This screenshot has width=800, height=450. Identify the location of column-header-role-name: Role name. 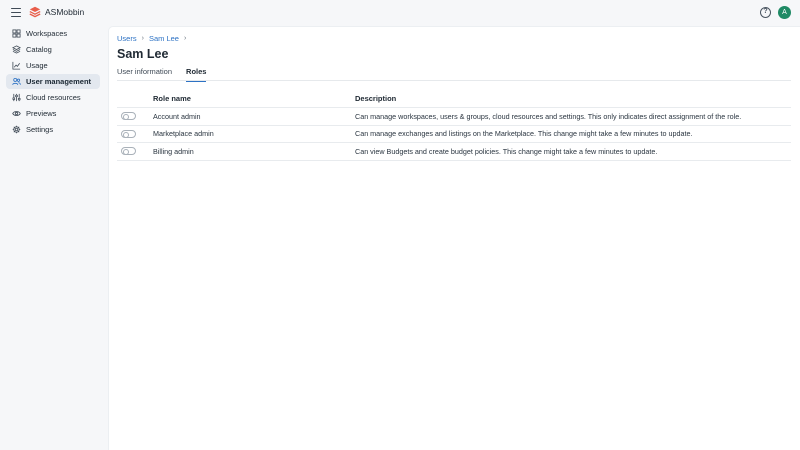
(172, 98).